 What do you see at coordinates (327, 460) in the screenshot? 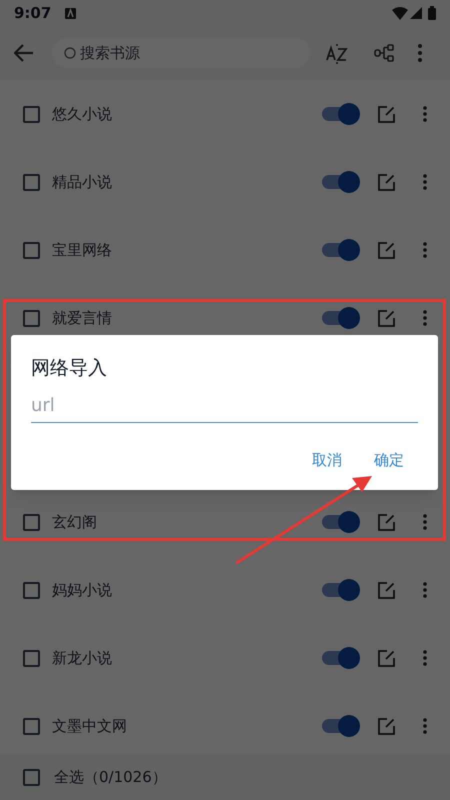
I see `cancel-button: 取消` at bounding box center [327, 460].